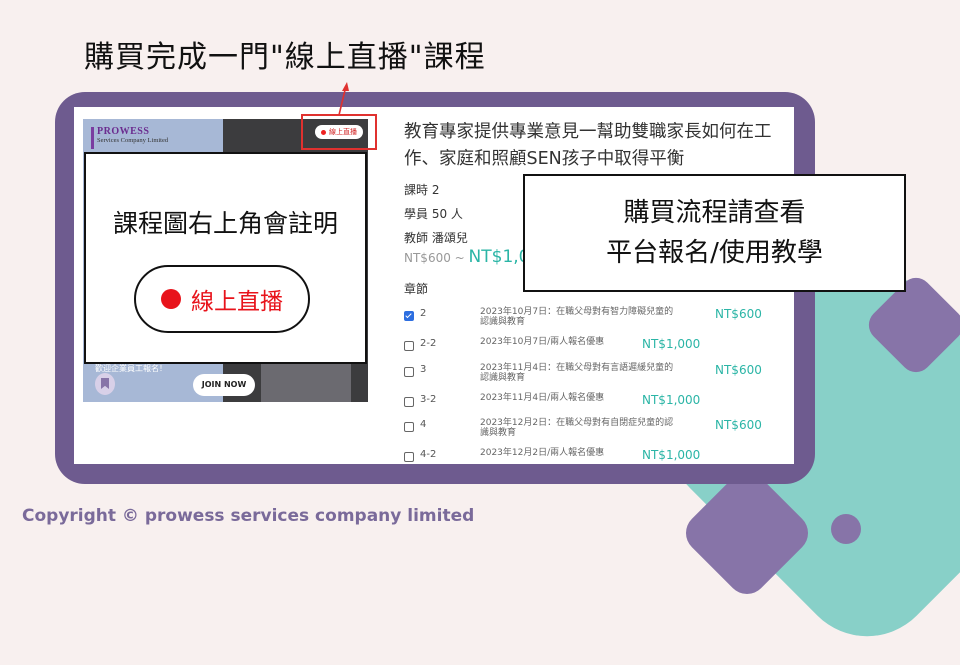  What do you see at coordinates (92, 138) in the screenshot?
I see `brand-bar` at bounding box center [92, 138].